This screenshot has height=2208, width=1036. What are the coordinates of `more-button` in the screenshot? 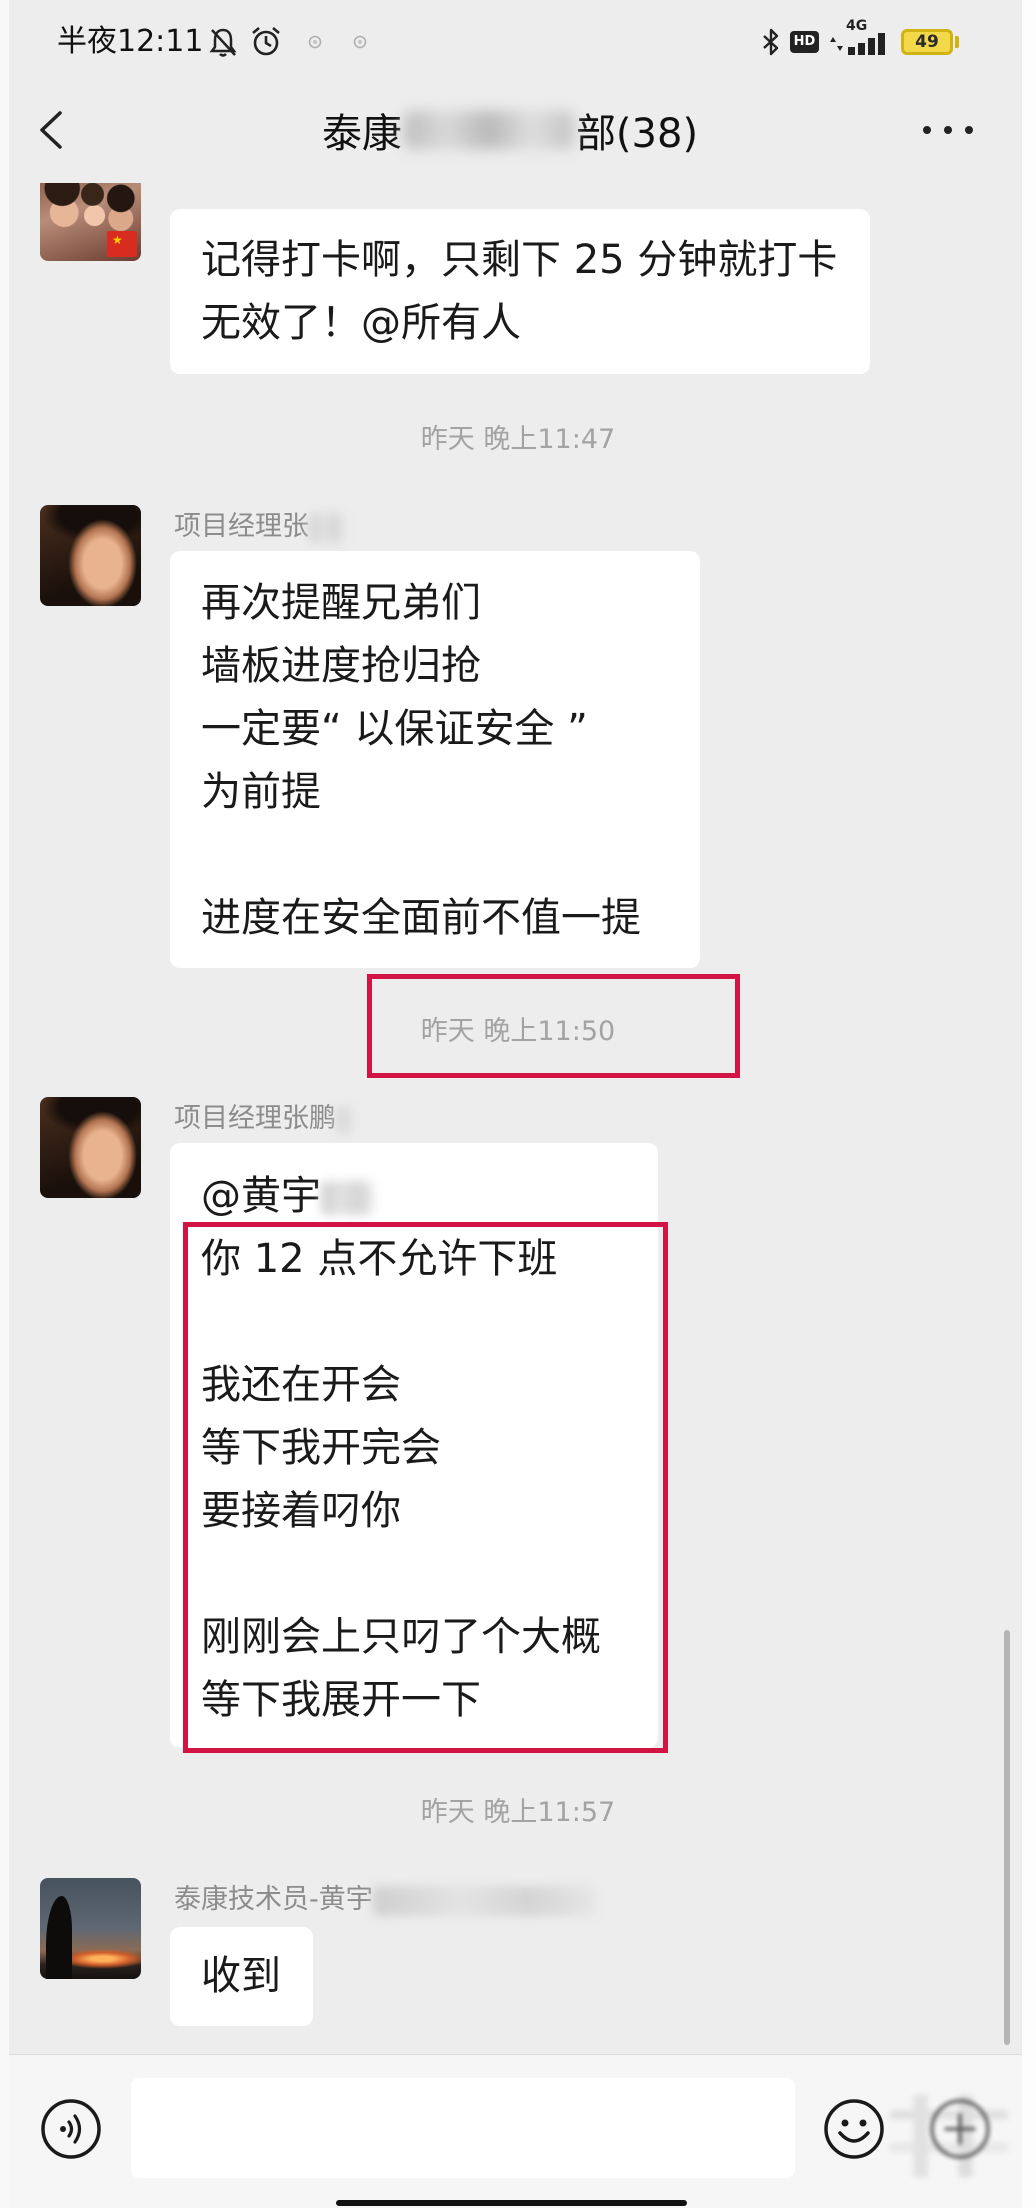 It's located at (948, 130).